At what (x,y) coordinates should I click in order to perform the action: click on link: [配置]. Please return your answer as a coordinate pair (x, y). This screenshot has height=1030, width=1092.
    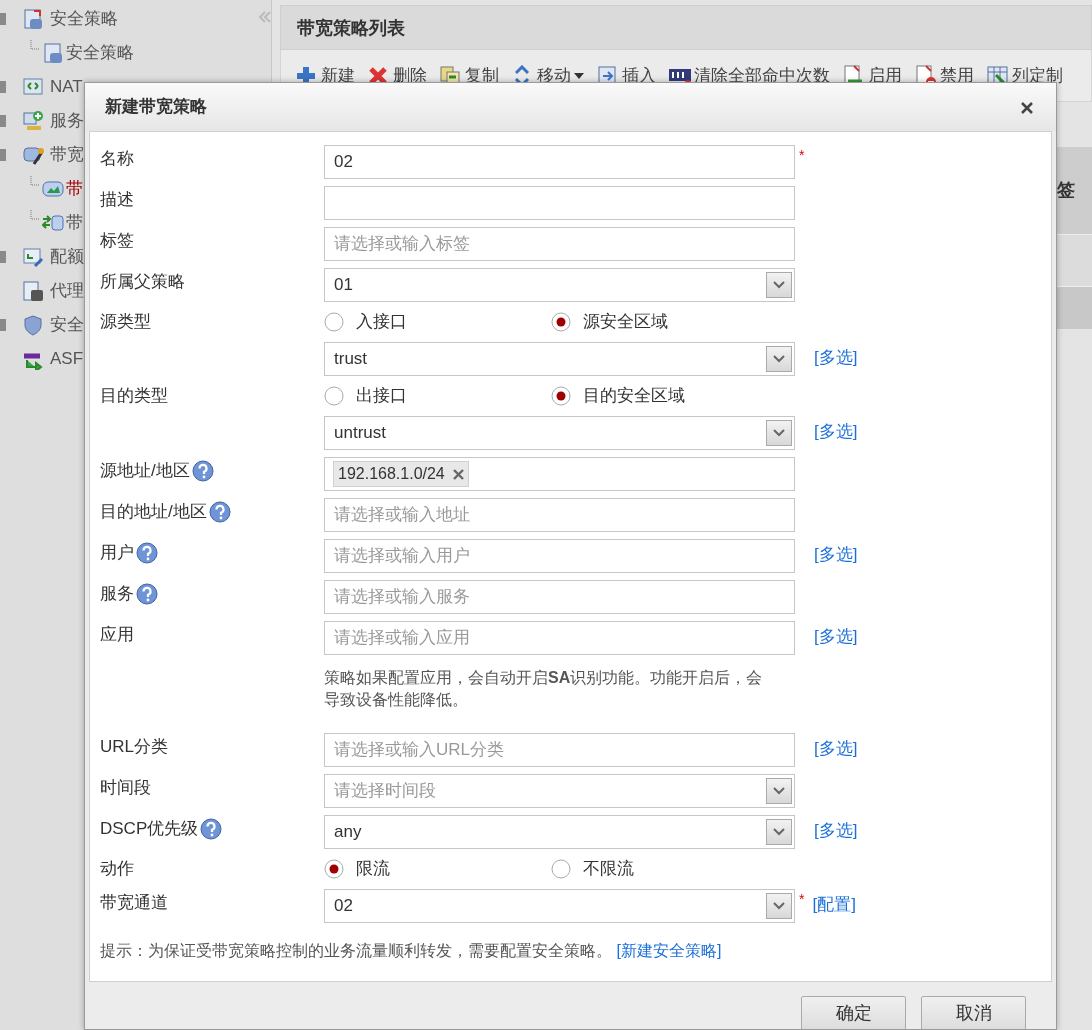
    Looking at the image, I should click on (834, 903).